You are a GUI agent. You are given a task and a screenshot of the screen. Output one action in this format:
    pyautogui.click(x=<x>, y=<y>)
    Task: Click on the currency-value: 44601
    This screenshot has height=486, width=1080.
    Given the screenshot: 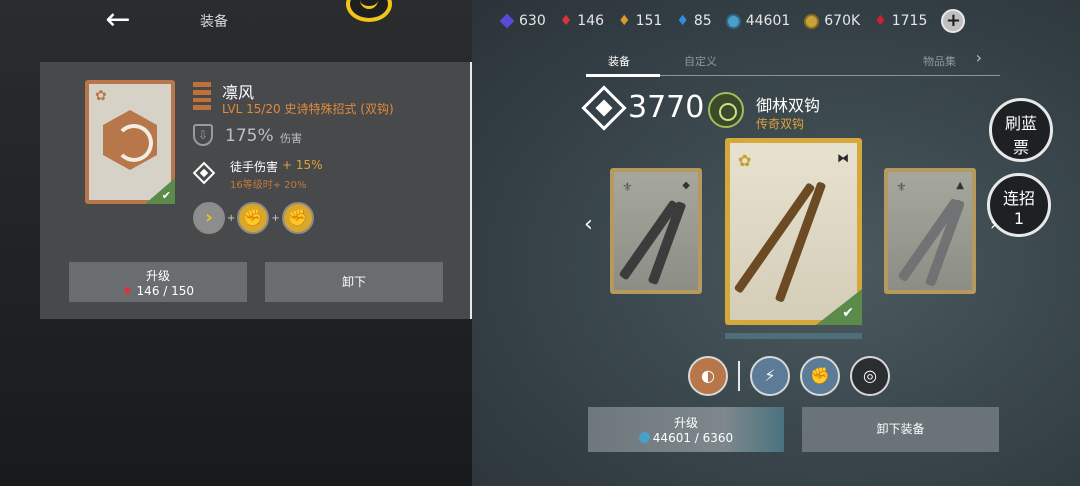 What is the action you would take?
    pyautogui.click(x=768, y=21)
    